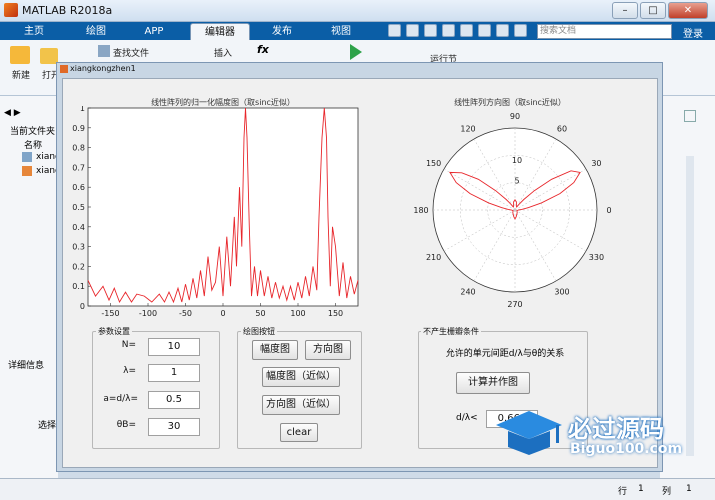 The width and height of the screenshot is (715, 500). What do you see at coordinates (148, 313) in the screenshot?
I see `x-tick-label: -100` at bounding box center [148, 313].